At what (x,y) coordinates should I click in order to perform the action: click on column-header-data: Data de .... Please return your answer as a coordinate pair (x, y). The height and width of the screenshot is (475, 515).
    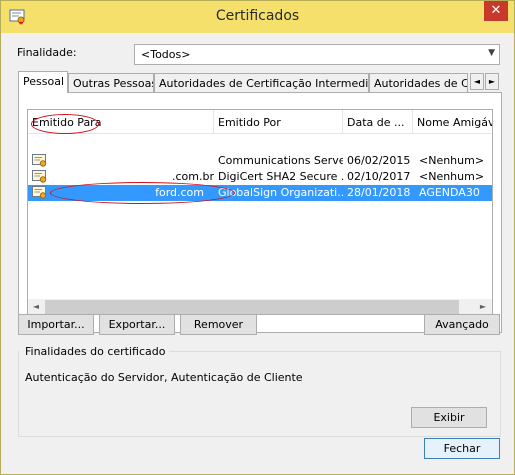
    Looking at the image, I should click on (378, 122).